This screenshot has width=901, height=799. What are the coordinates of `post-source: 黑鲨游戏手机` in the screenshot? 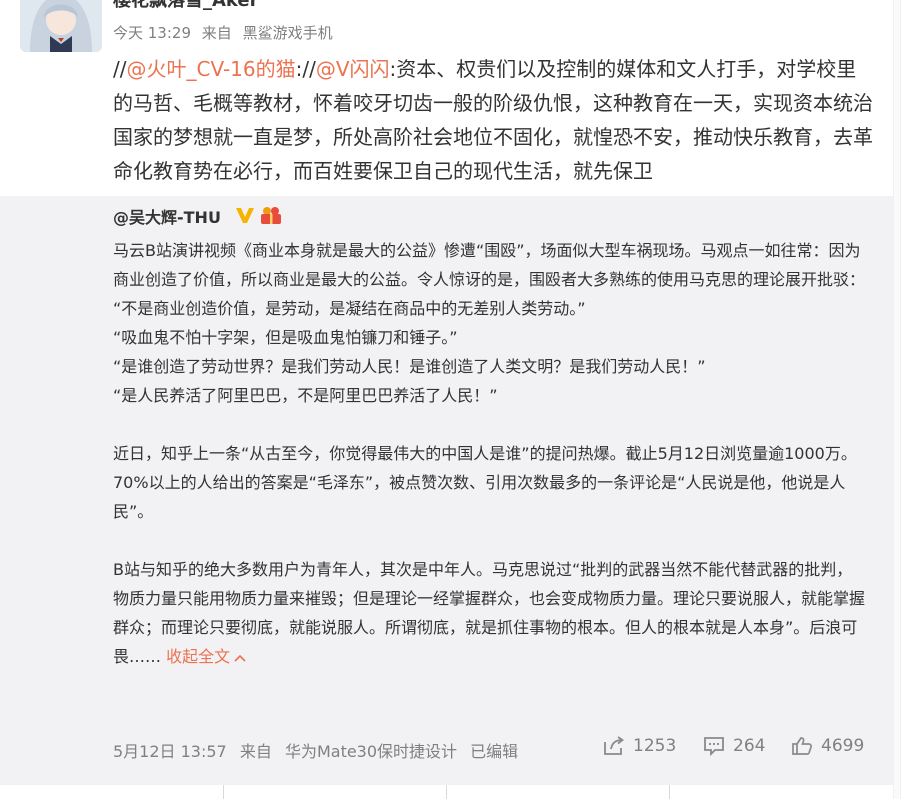 It's located at (288, 33).